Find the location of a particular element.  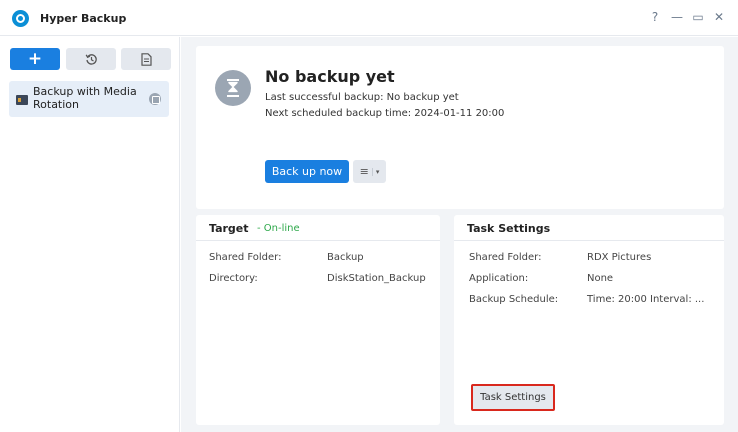

menu-icon: ≡ is located at coordinates (364, 171).